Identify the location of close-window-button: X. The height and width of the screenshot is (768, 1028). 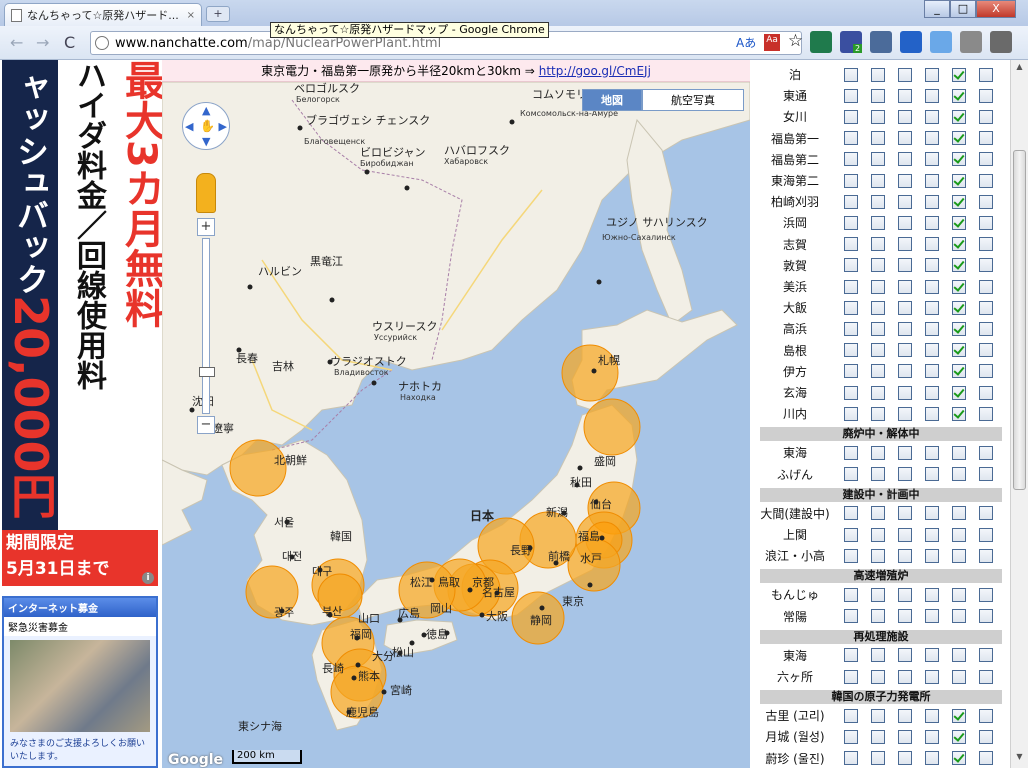
(996, 9).